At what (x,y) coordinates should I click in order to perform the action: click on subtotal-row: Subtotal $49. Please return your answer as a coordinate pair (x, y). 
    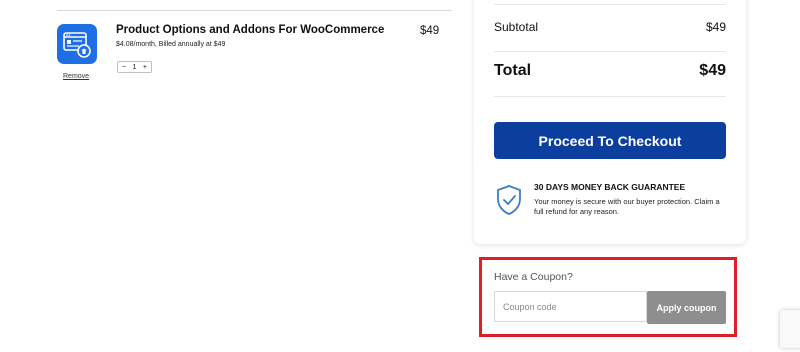
    Looking at the image, I should click on (610, 27).